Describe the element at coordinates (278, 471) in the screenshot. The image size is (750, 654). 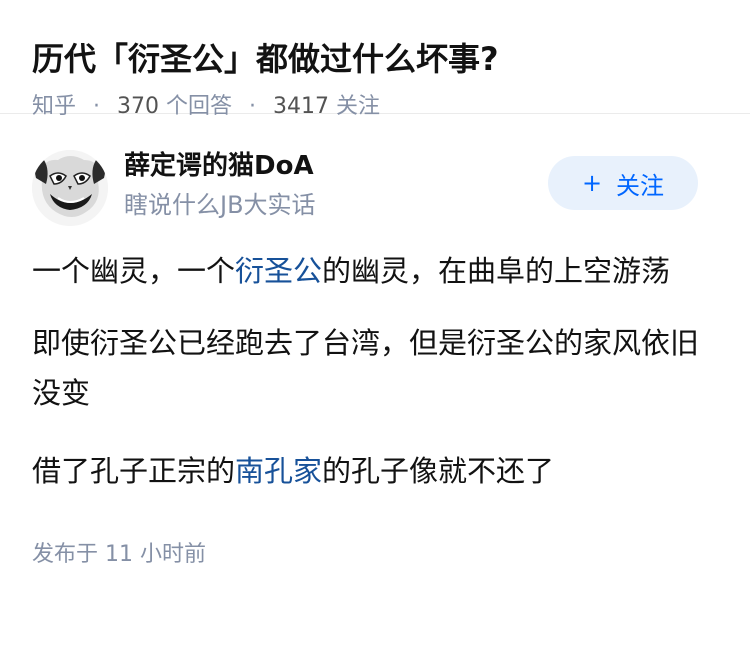
I see `link-nankongjia: 南孔家` at that location.